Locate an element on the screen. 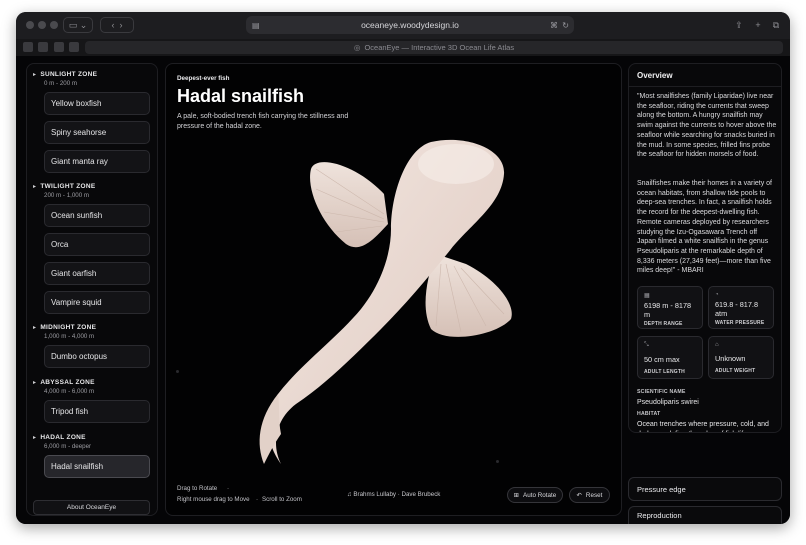  fish-button-tripod-fish: Tripod fish is located at coordinates (97, 411).